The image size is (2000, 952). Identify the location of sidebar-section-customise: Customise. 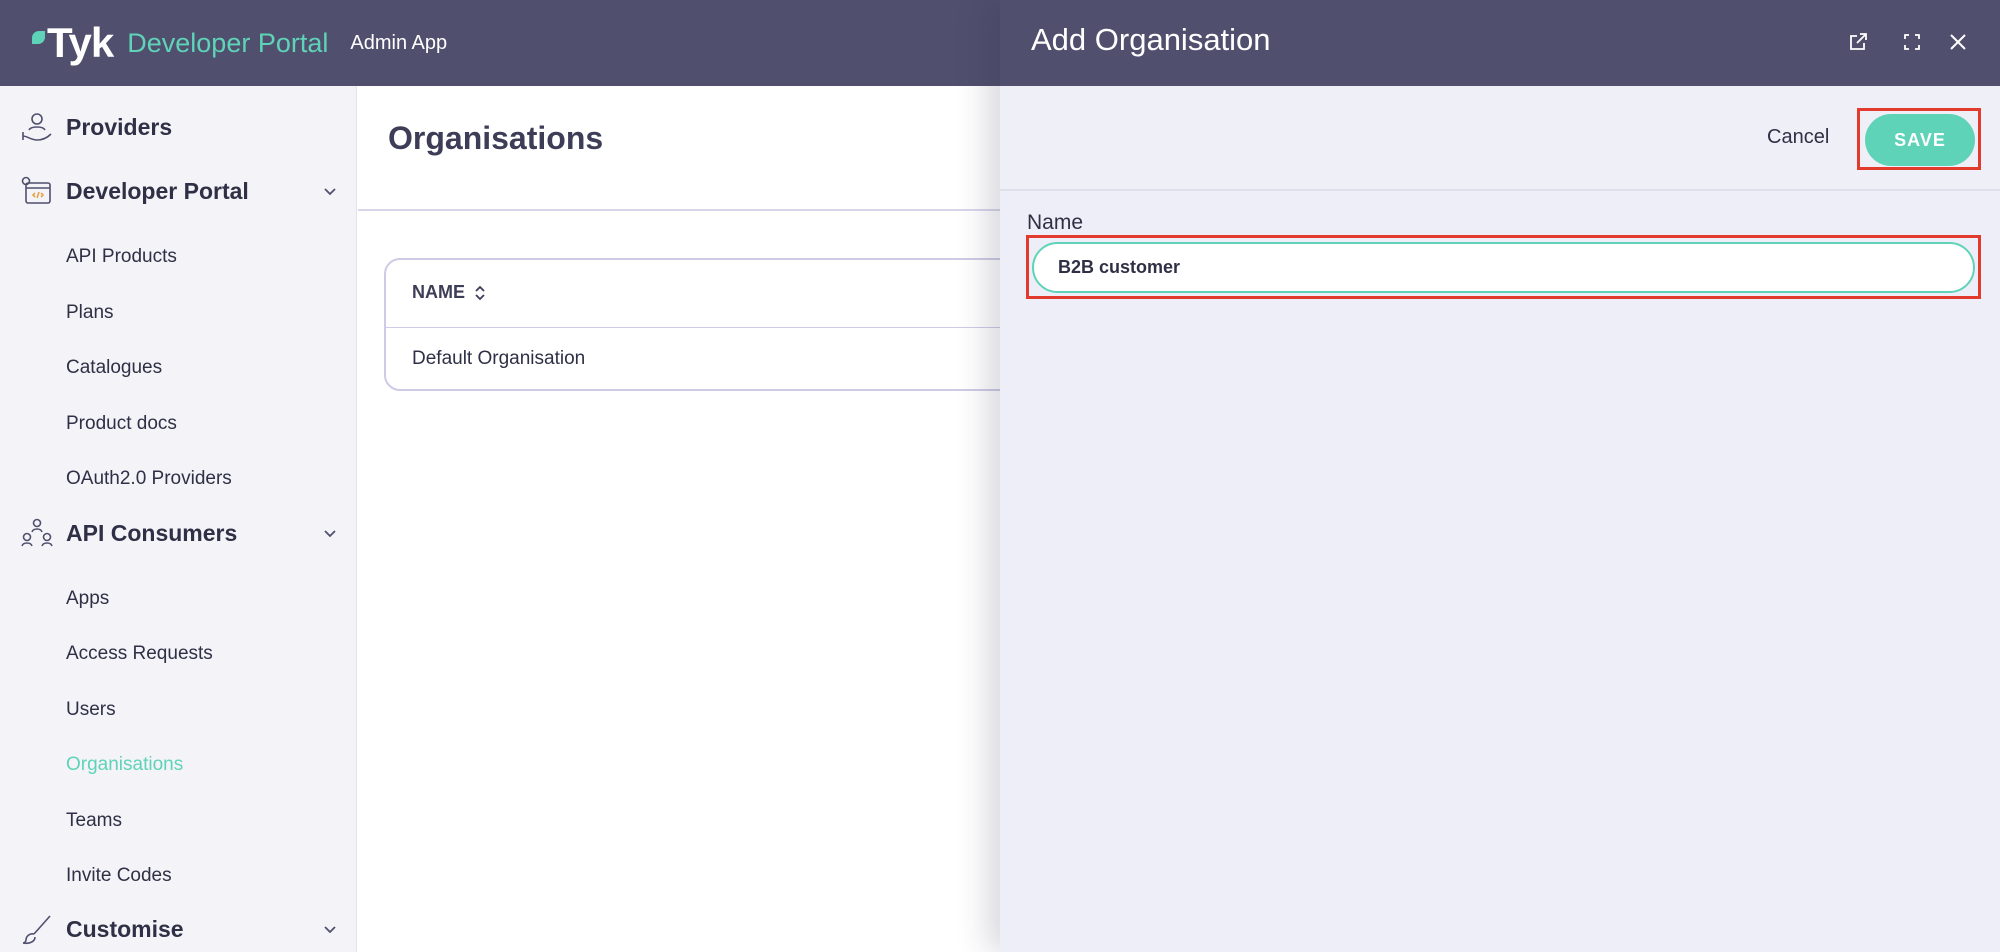
(180, 929).